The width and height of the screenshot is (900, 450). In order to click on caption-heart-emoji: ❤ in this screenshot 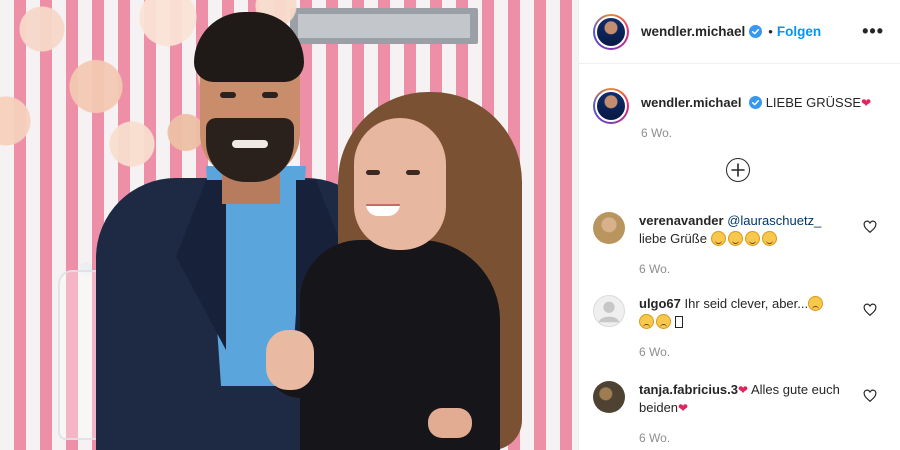, I will do `click(866, 103)`.